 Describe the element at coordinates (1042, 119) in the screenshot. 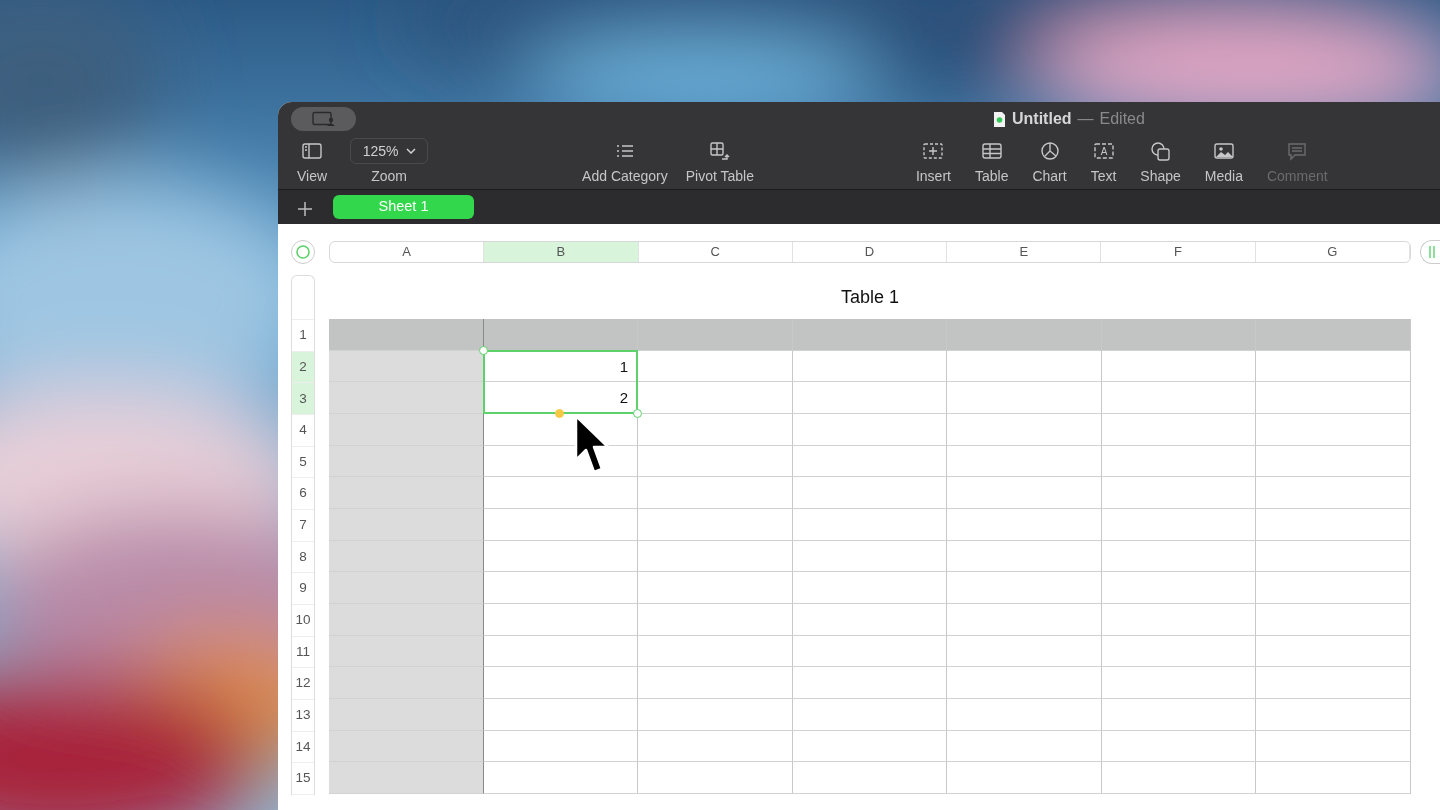

I see `window-title: Untitled` at that location.